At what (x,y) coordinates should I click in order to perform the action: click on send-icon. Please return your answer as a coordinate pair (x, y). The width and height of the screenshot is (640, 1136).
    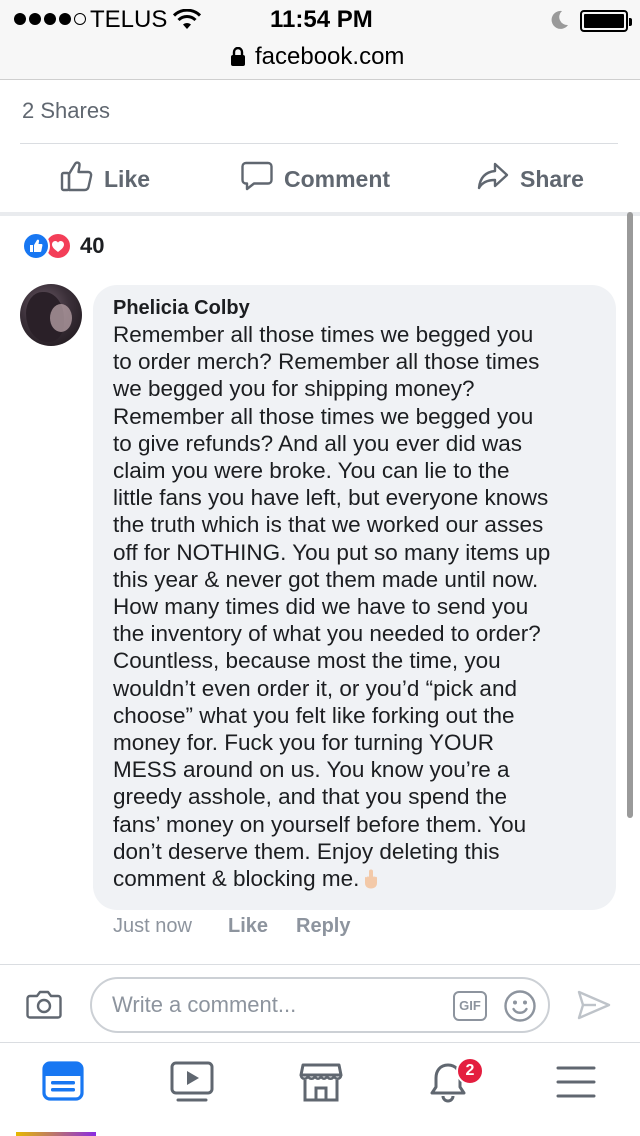
    Looking at the image, I should click on (594, 1007).